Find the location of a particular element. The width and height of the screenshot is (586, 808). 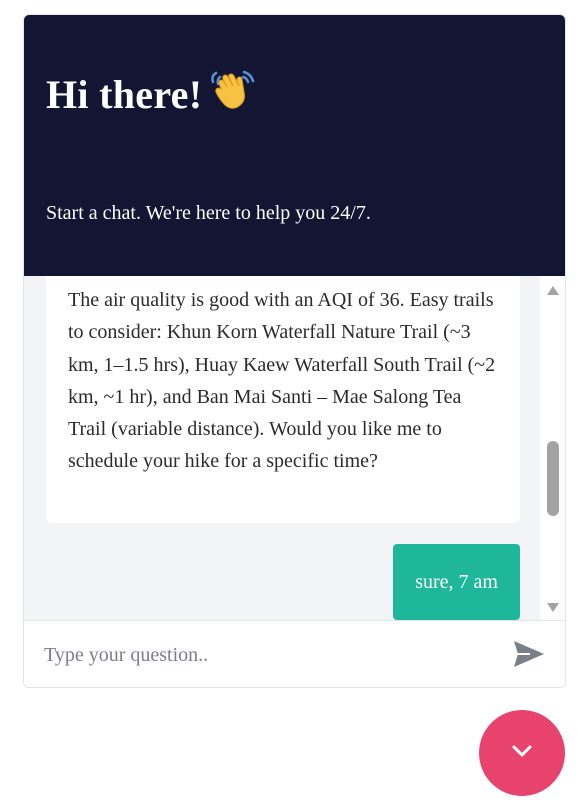

header-title-row: Hi there! is located at coordinates (151, 97).